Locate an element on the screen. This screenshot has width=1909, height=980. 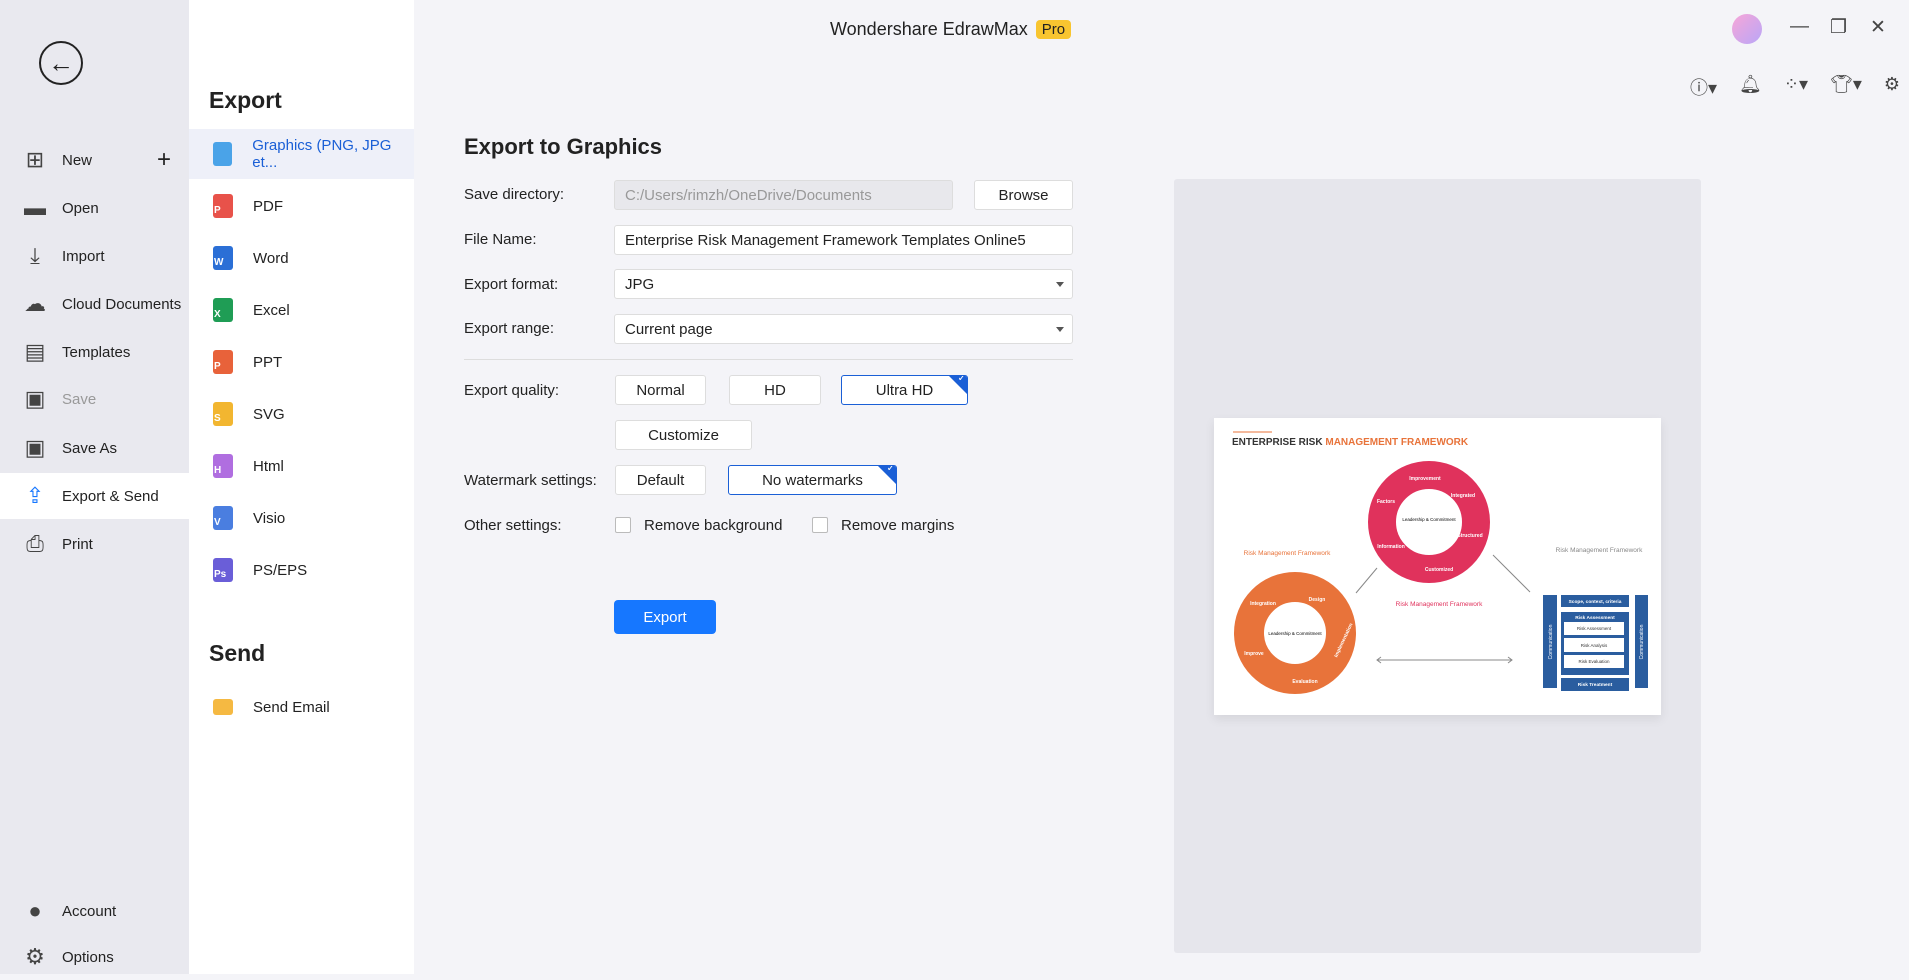
minimize-button: — is located at coordinates (1799, 27).